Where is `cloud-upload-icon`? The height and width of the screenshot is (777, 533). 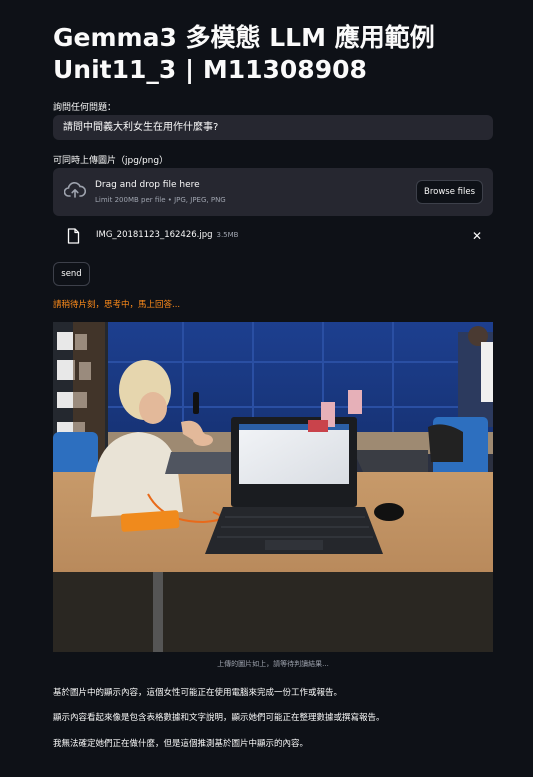 cloud-upload-icon is located at coordinates (75, 192).